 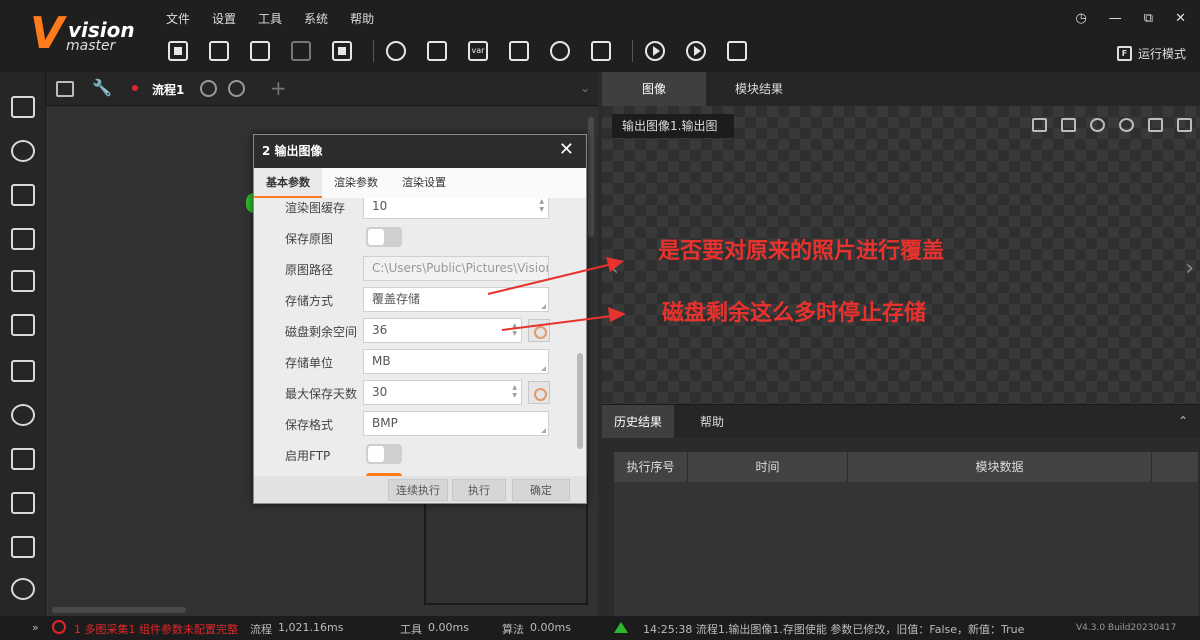 I want to click on param-row-render-cache: 渲染图缓存 10 ▲ ▼, so click(x=414, y=209).